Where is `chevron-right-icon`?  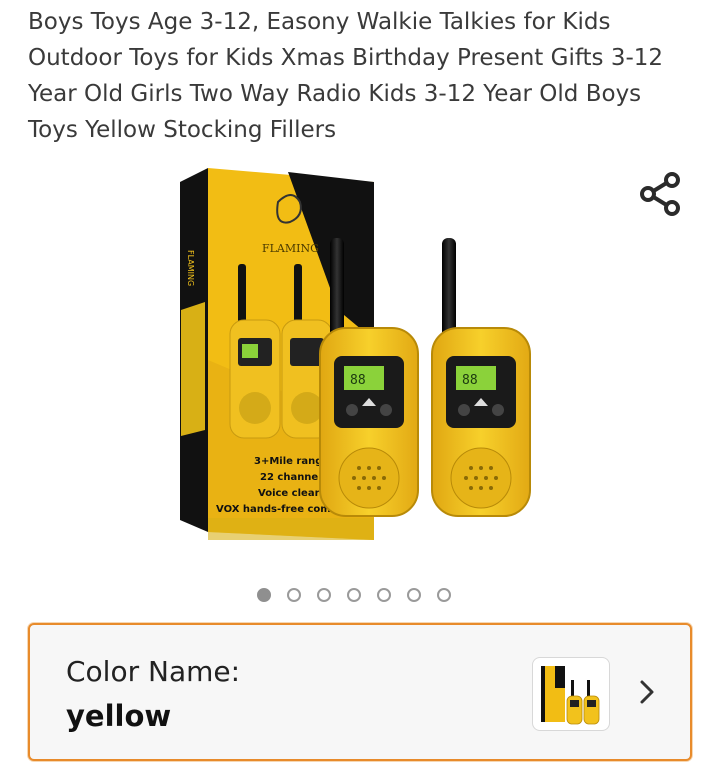
chevron-right-icon is located at coordinates (647, 692).